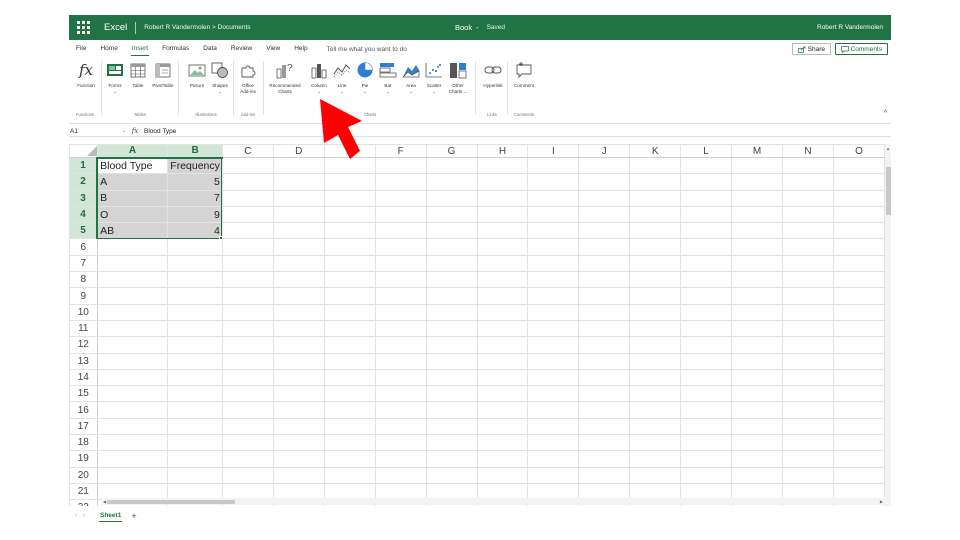 This screenshot has height=540, width=960. Describe the element at coordinates (247, 345) in the screenshot. I see `cell-c12` at that location.